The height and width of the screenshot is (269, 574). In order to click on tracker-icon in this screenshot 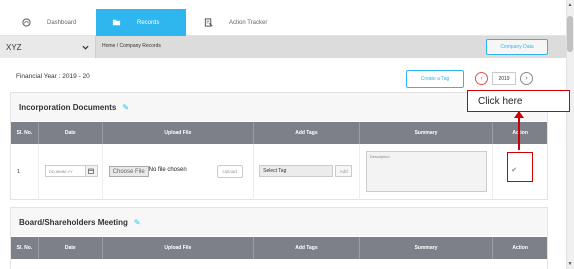, I will do `click(208, 22)`.